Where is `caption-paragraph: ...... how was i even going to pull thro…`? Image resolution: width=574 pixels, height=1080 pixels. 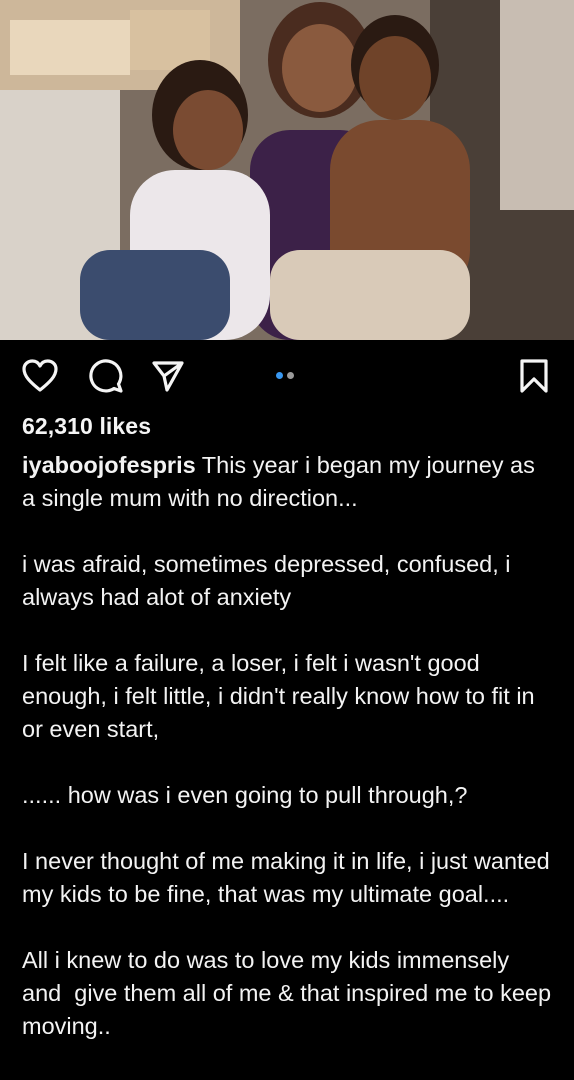 caption-paragraph: ...... how was i even going to pull thro… is located at coordinates (245, 795).